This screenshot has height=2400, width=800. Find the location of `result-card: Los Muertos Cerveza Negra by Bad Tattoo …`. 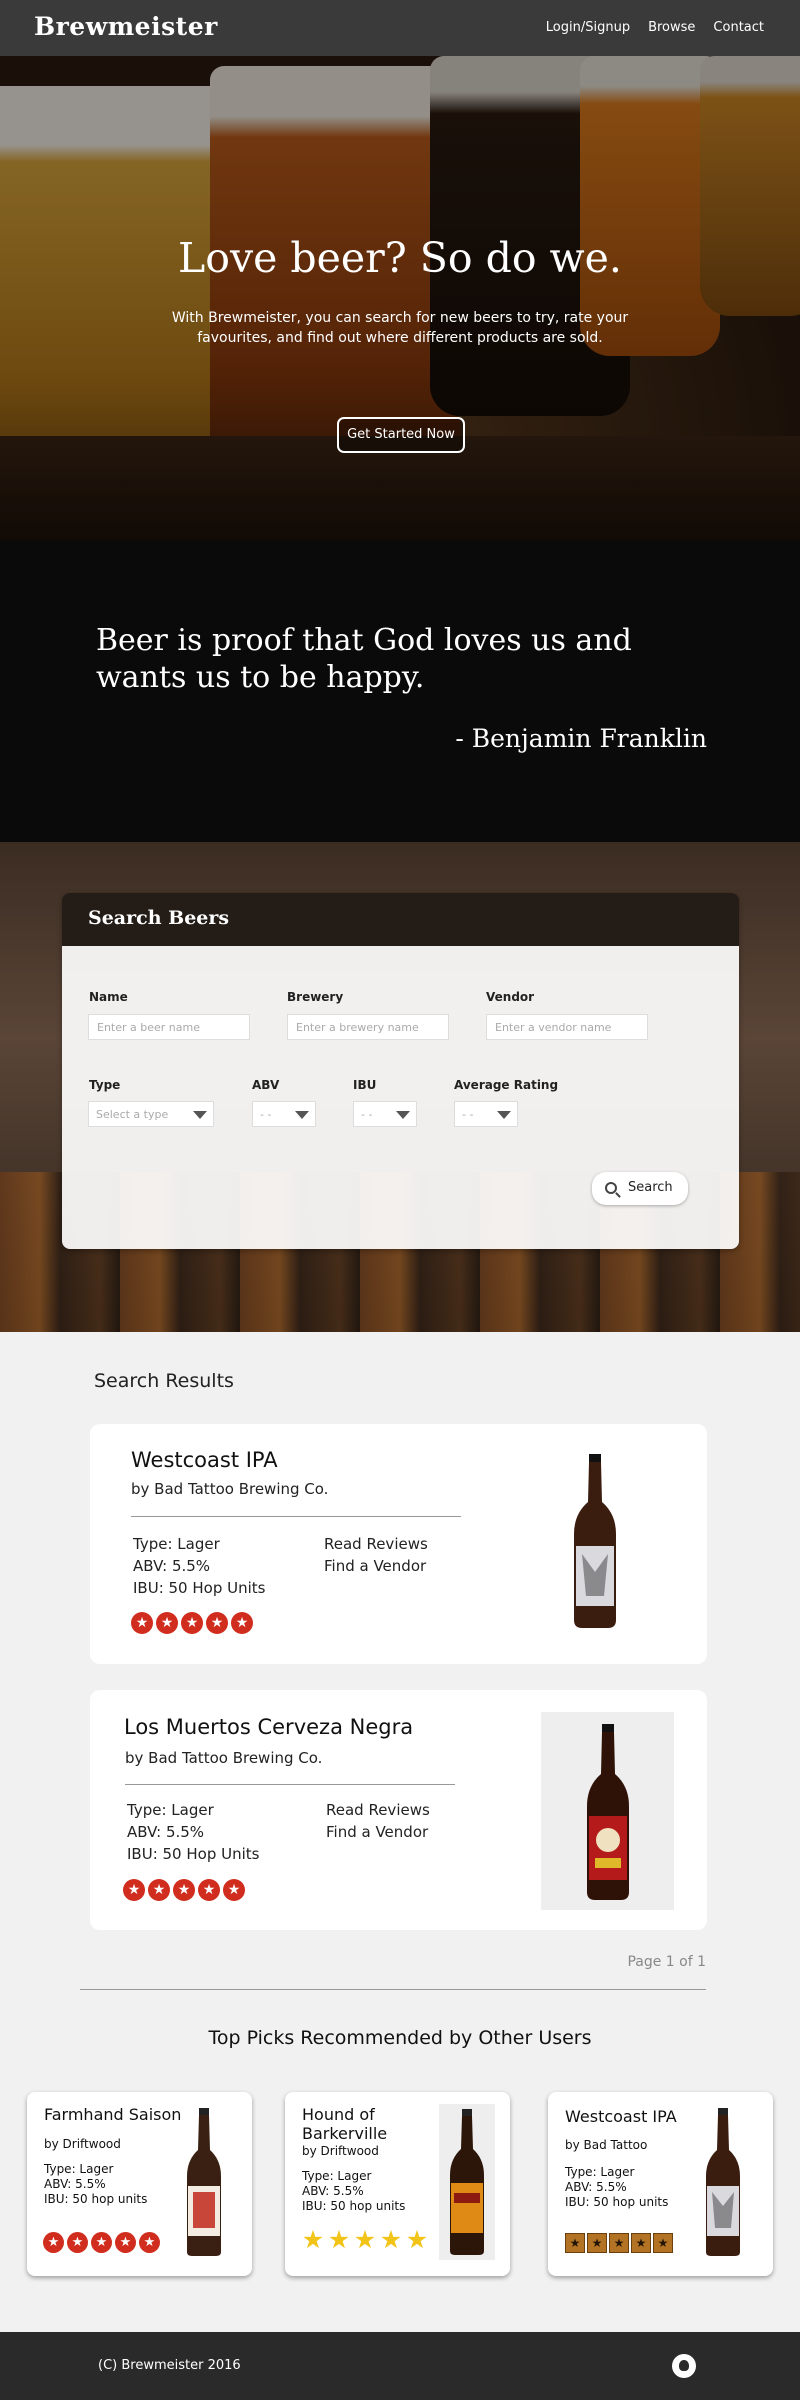

result-card: Los Muertos Cerveza Negra by Bad Tattoo … is located at coordinates (398, 1810).